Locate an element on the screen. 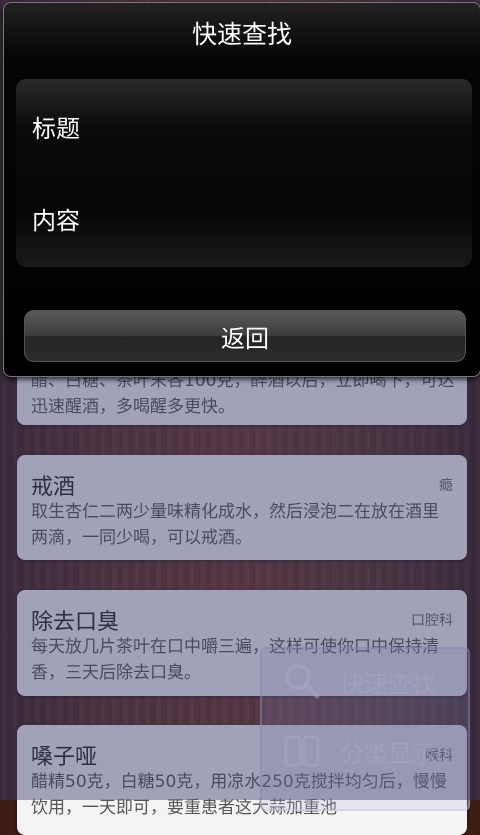 Image resolution: width=480 pixels, height=835 pixels. option-title: 标题 is located at coordinates (56, 126).